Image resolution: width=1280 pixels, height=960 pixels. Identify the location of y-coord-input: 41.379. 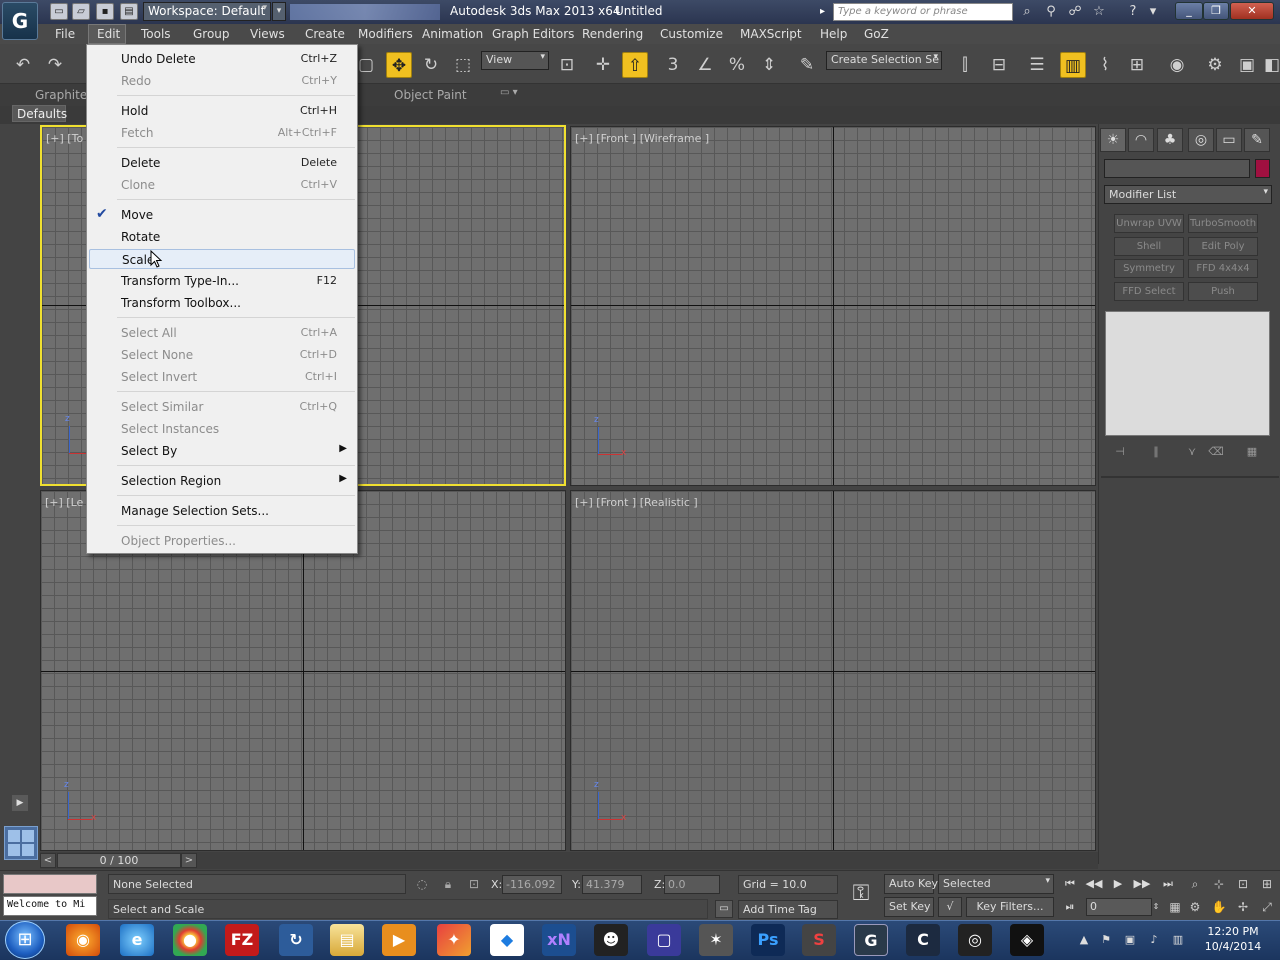
(612, 884).